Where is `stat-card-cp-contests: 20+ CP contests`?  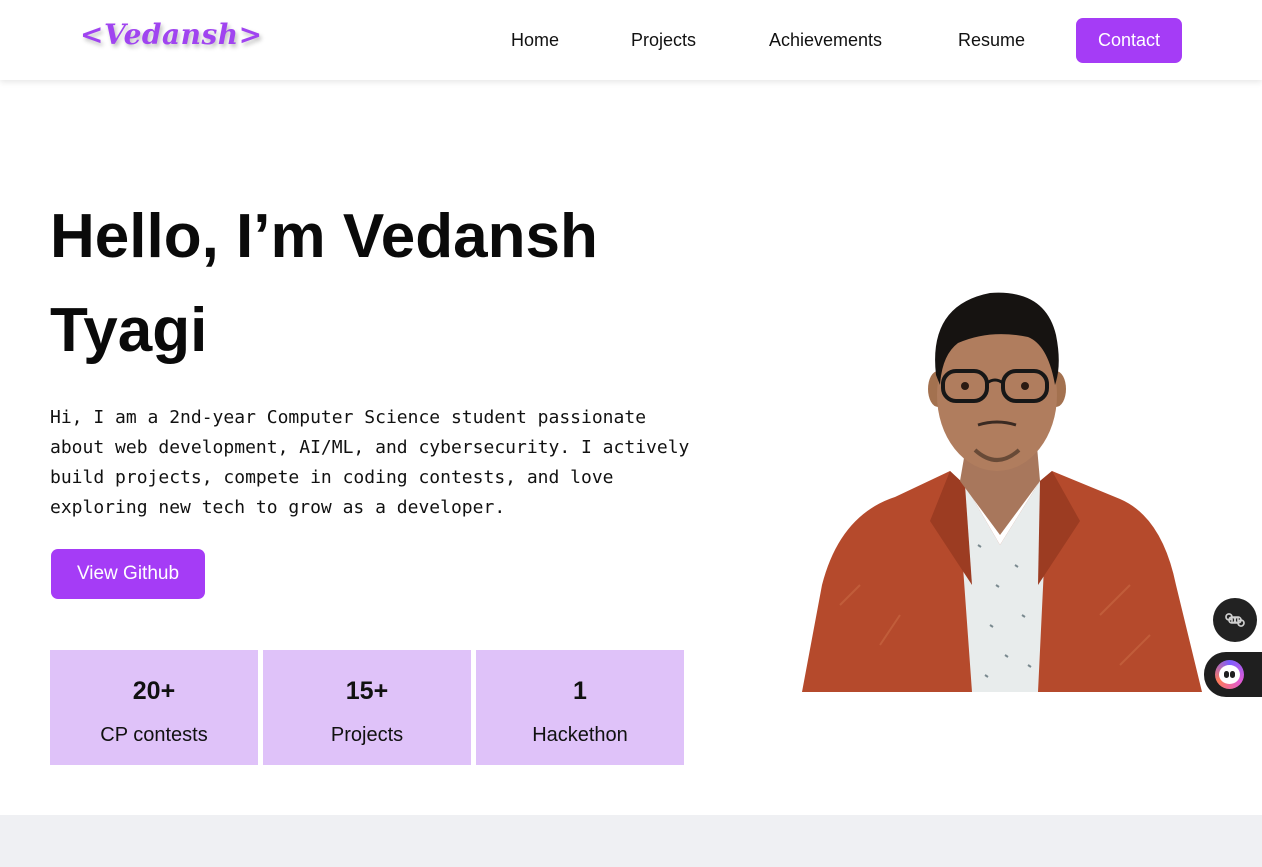
stat-card-cp-contests: 20+ CP contests is located at coordinates (154, 707).